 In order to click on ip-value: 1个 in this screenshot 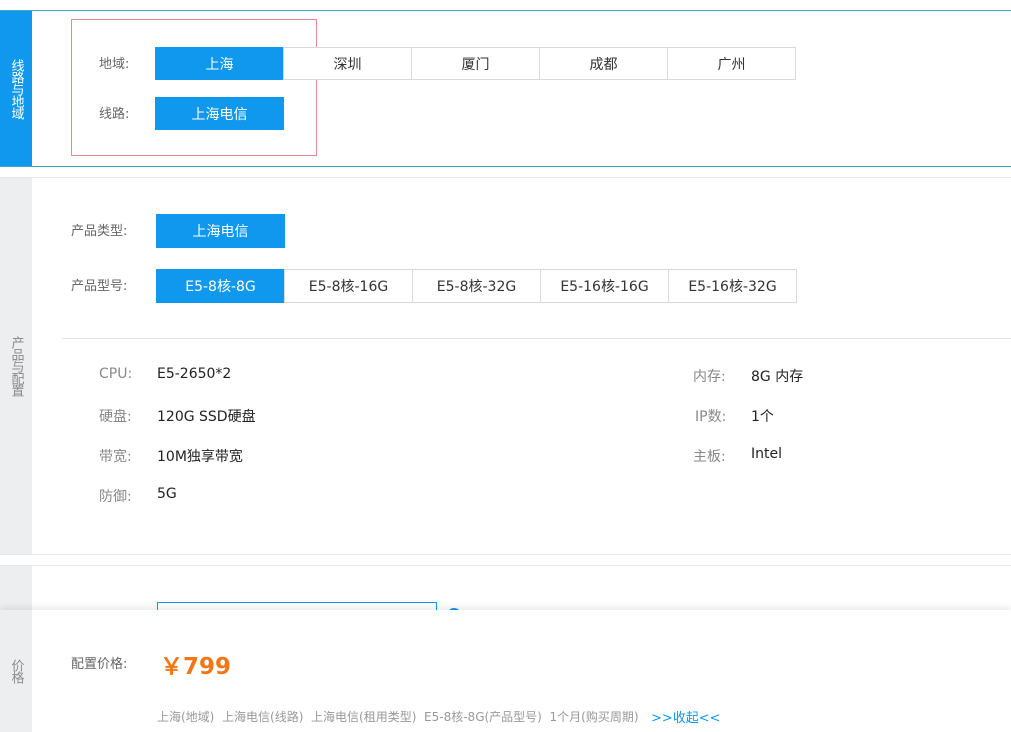, I will do `click(762, 417)`.